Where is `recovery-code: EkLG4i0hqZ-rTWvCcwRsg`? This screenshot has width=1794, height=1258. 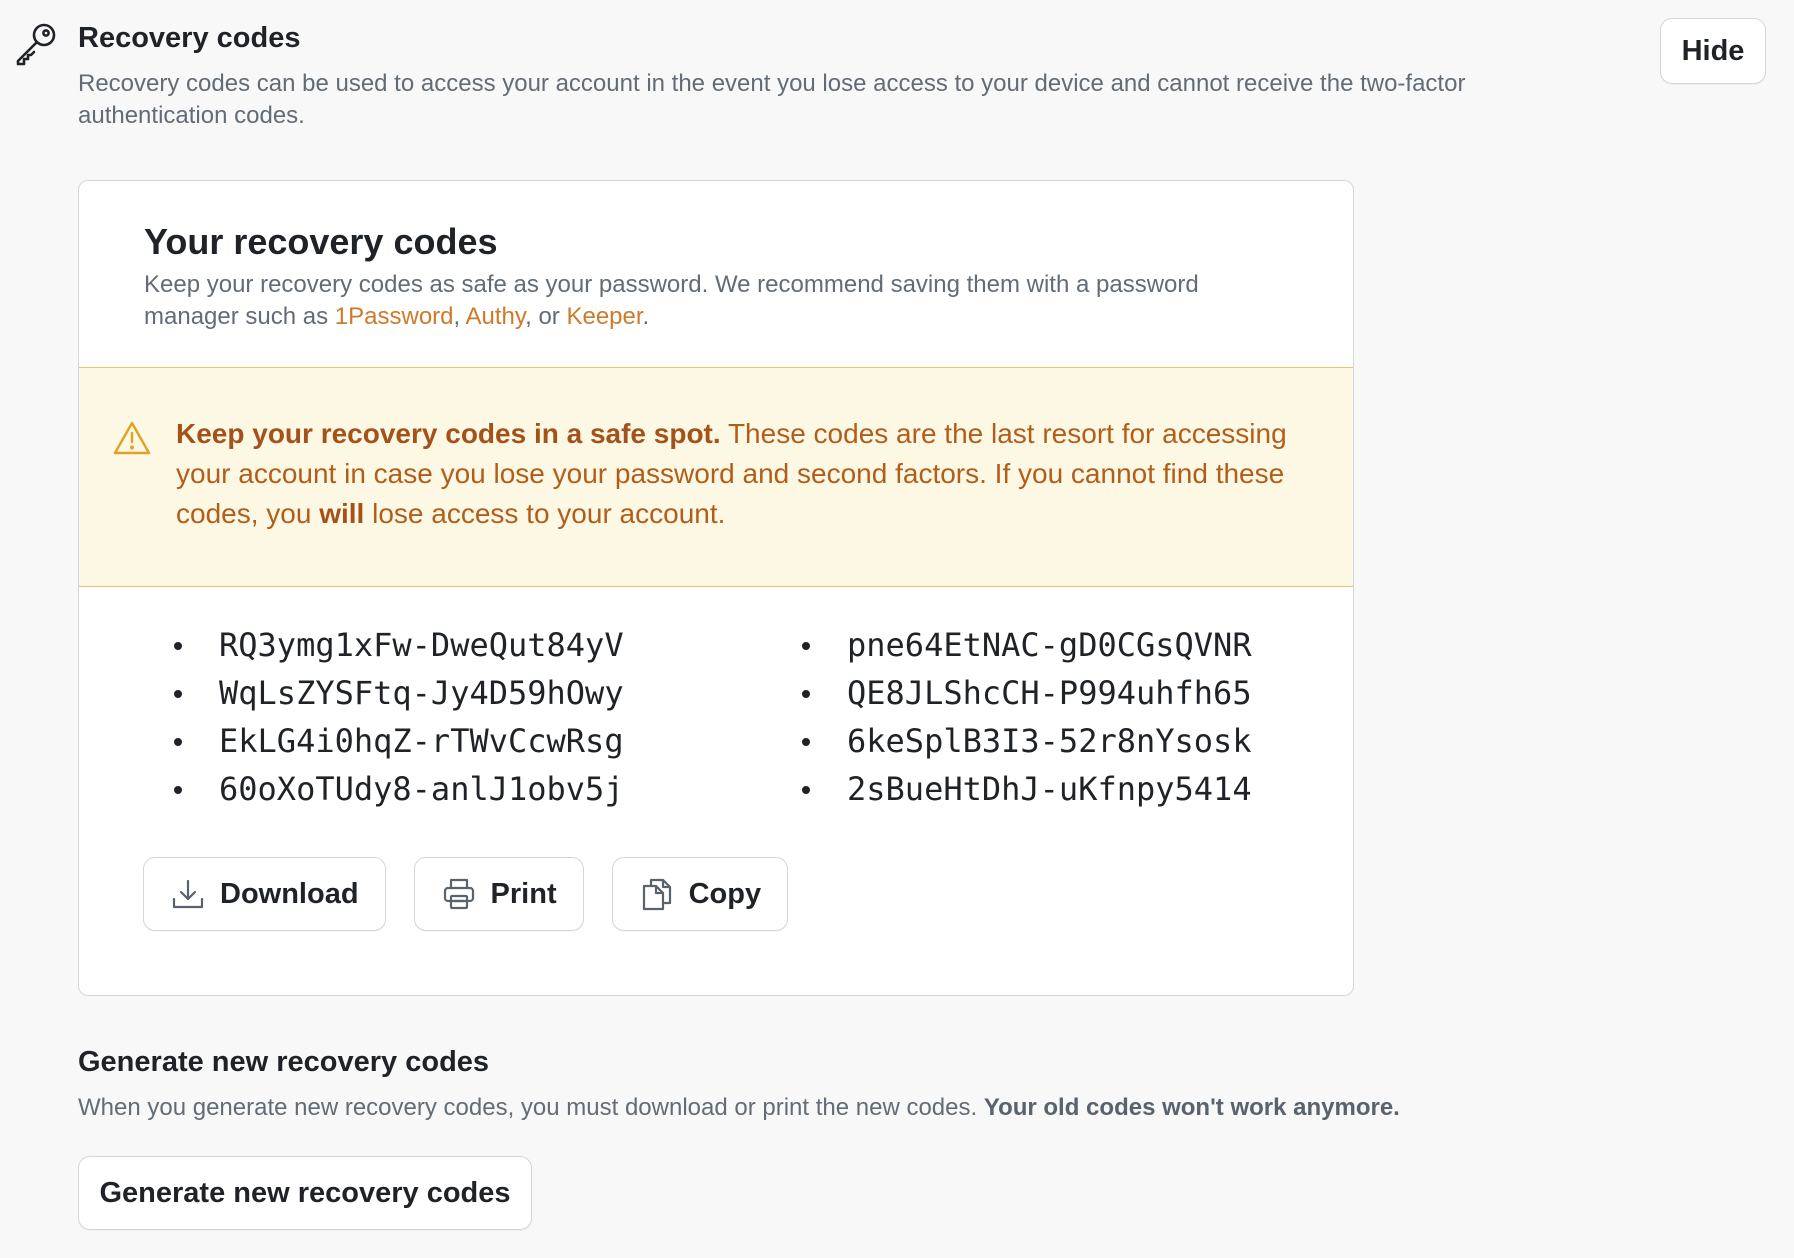
recovery-code: EkLG4i0hqZ-rTWvCcwRsg is located at coordinates (399, 741).